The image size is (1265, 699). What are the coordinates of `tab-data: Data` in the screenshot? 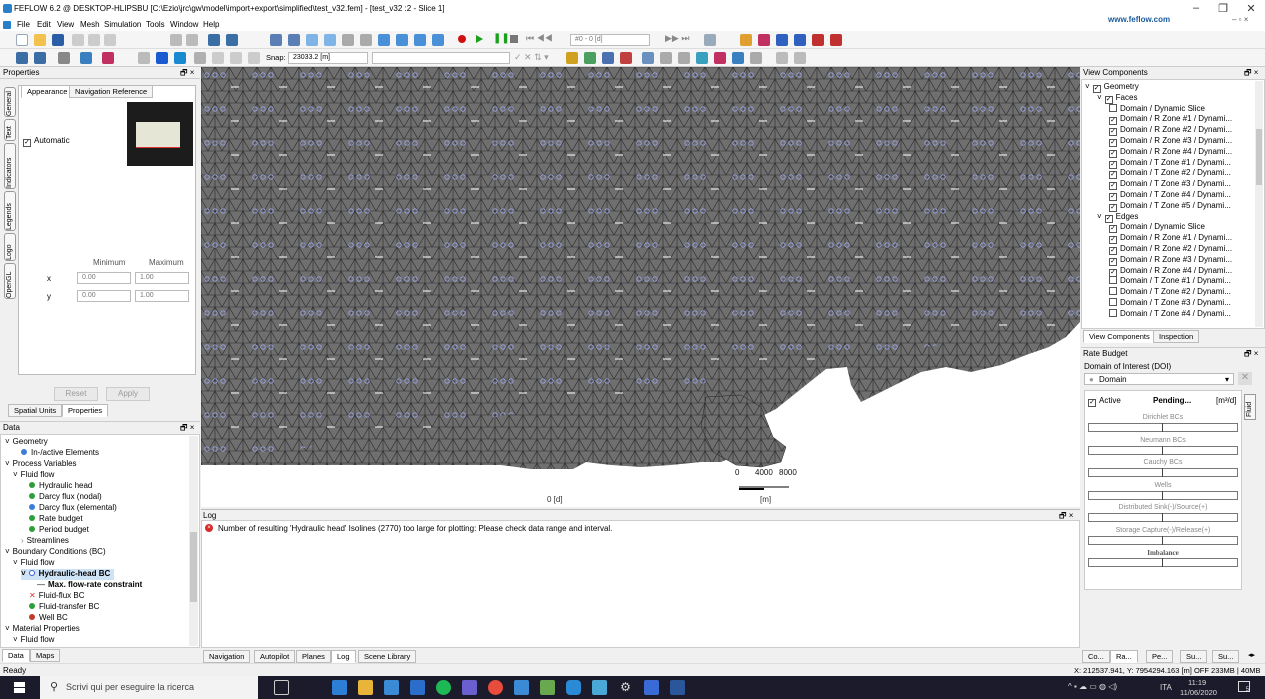 It's located at (16, 655).